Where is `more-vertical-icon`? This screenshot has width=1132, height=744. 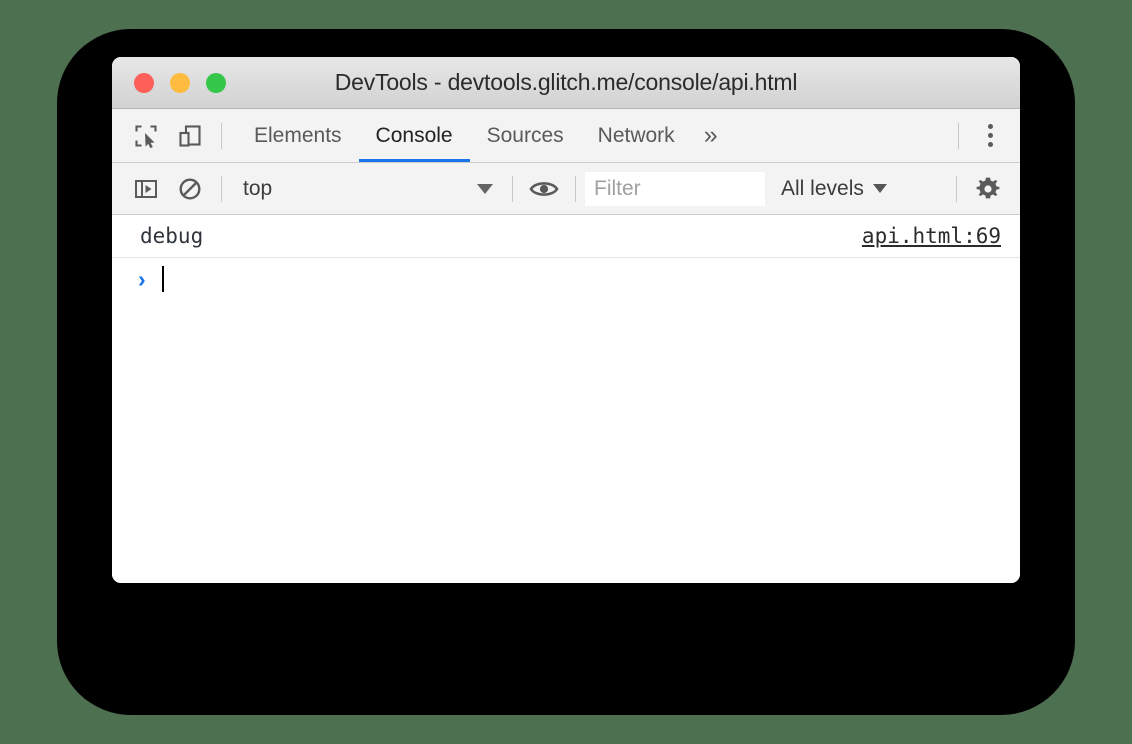
more-vertical-icon is located at coordinates (990, 135).